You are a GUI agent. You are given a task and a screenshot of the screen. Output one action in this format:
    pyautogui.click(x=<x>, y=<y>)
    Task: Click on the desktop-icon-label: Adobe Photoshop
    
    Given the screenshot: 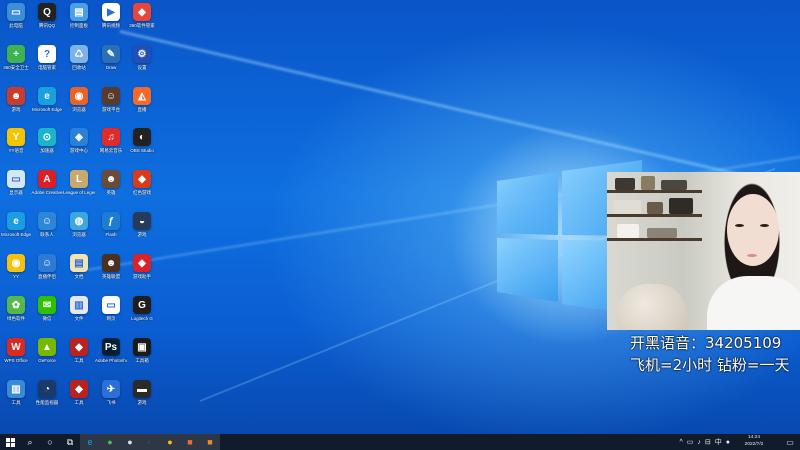 What is the action you would take?
    pyautogui.click(x=111, y=360)
    